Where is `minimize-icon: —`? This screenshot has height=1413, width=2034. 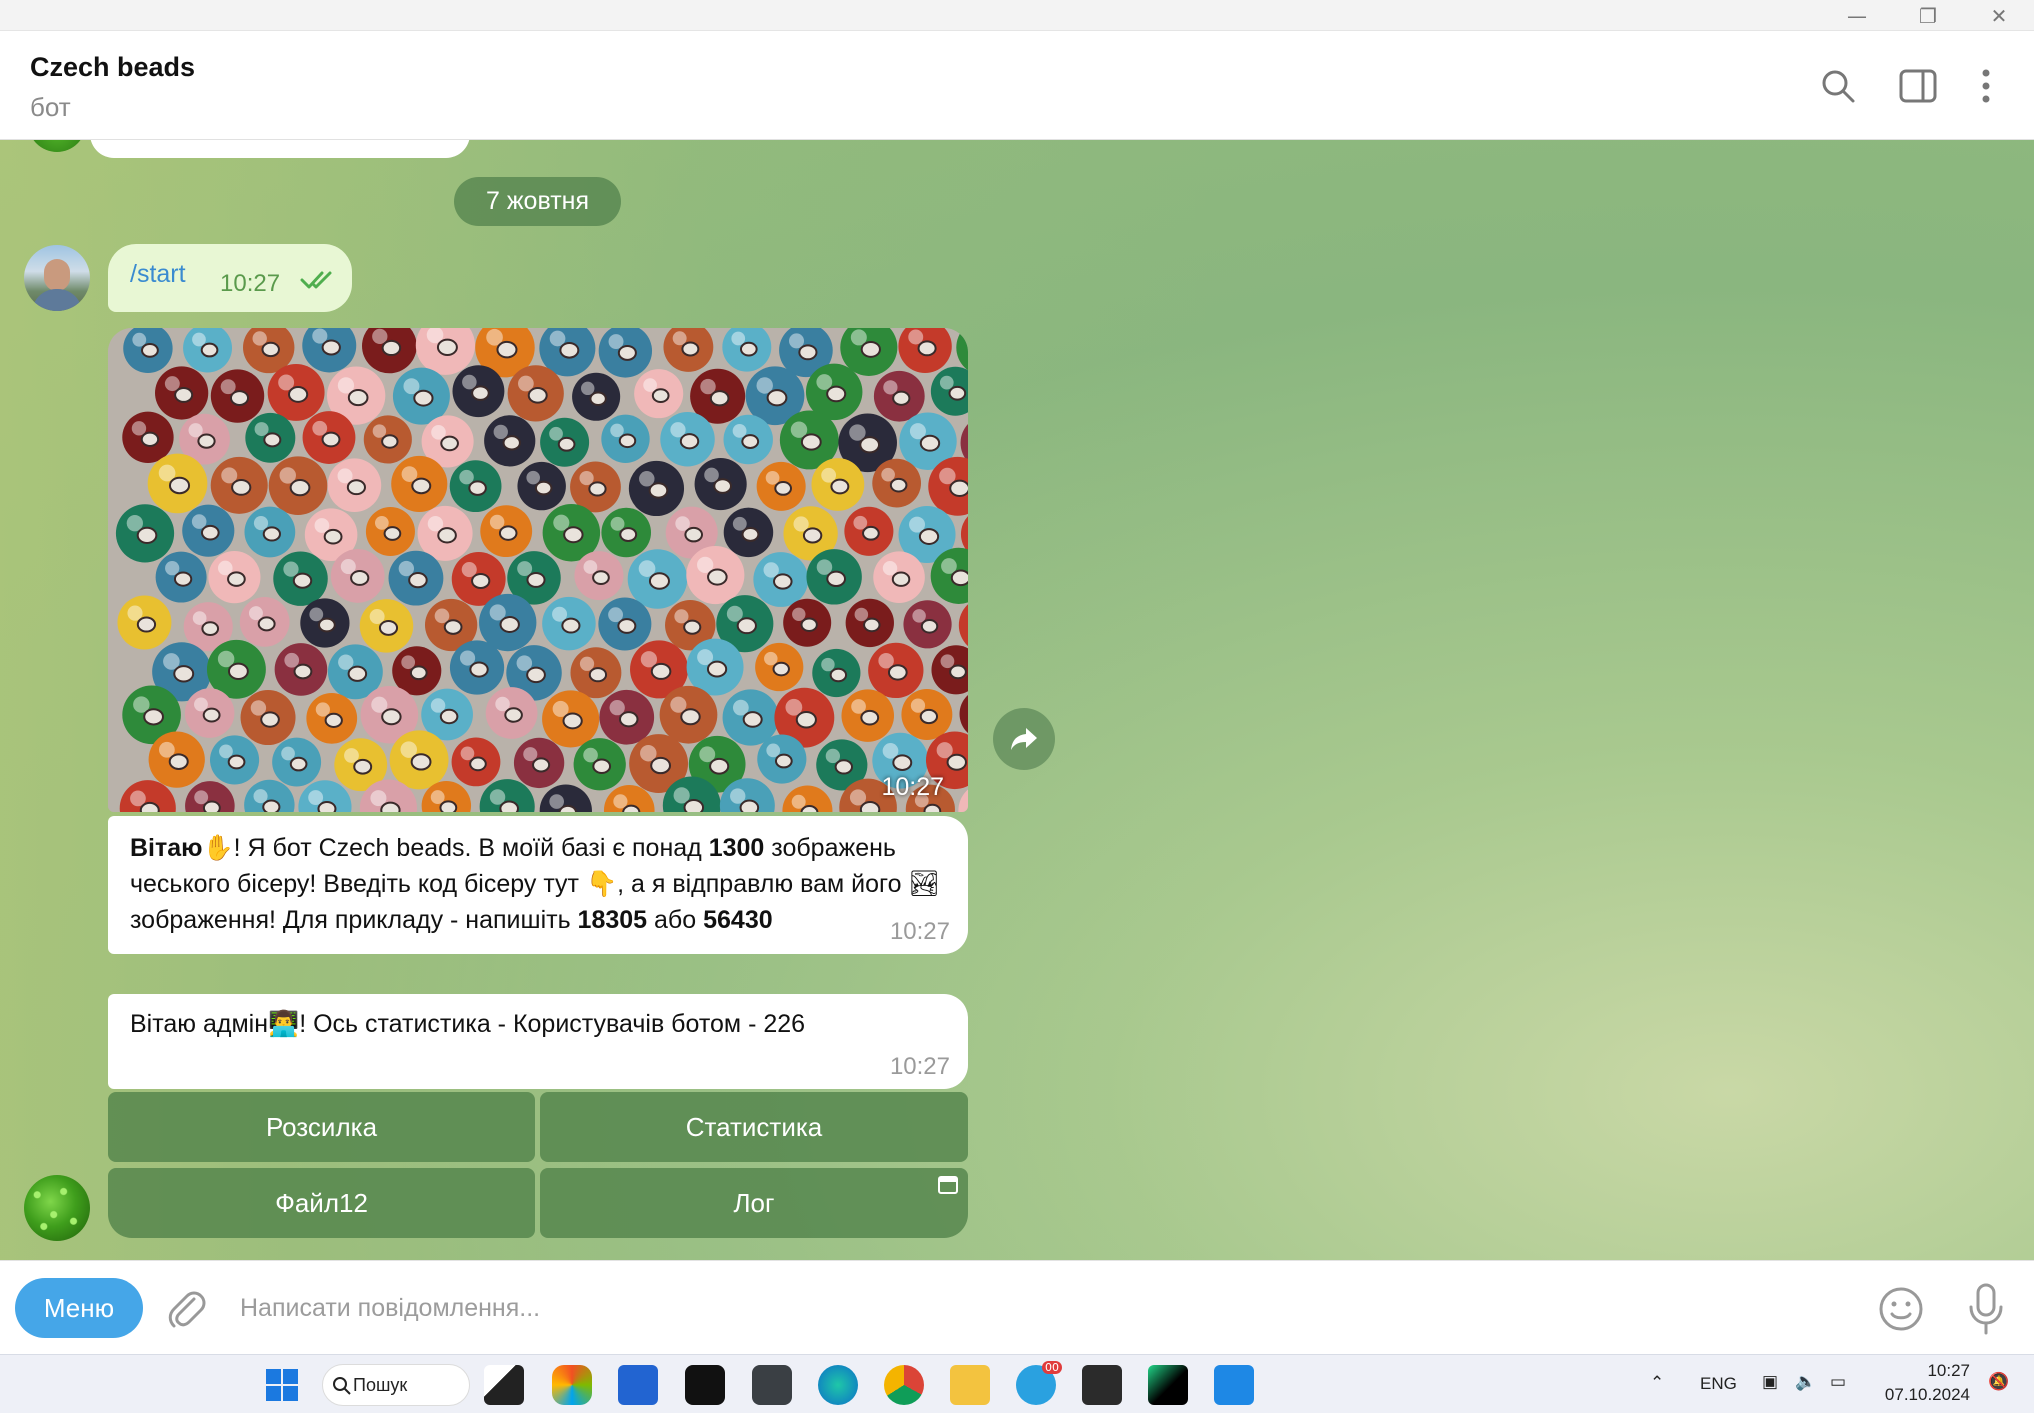
minimize-icon: — is located at coordinates (1857, 15).